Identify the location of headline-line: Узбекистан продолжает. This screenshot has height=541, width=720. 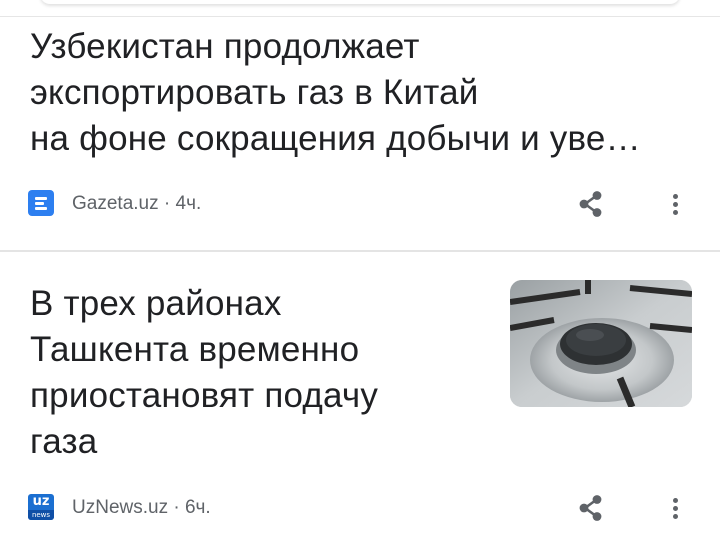
(225, 46).